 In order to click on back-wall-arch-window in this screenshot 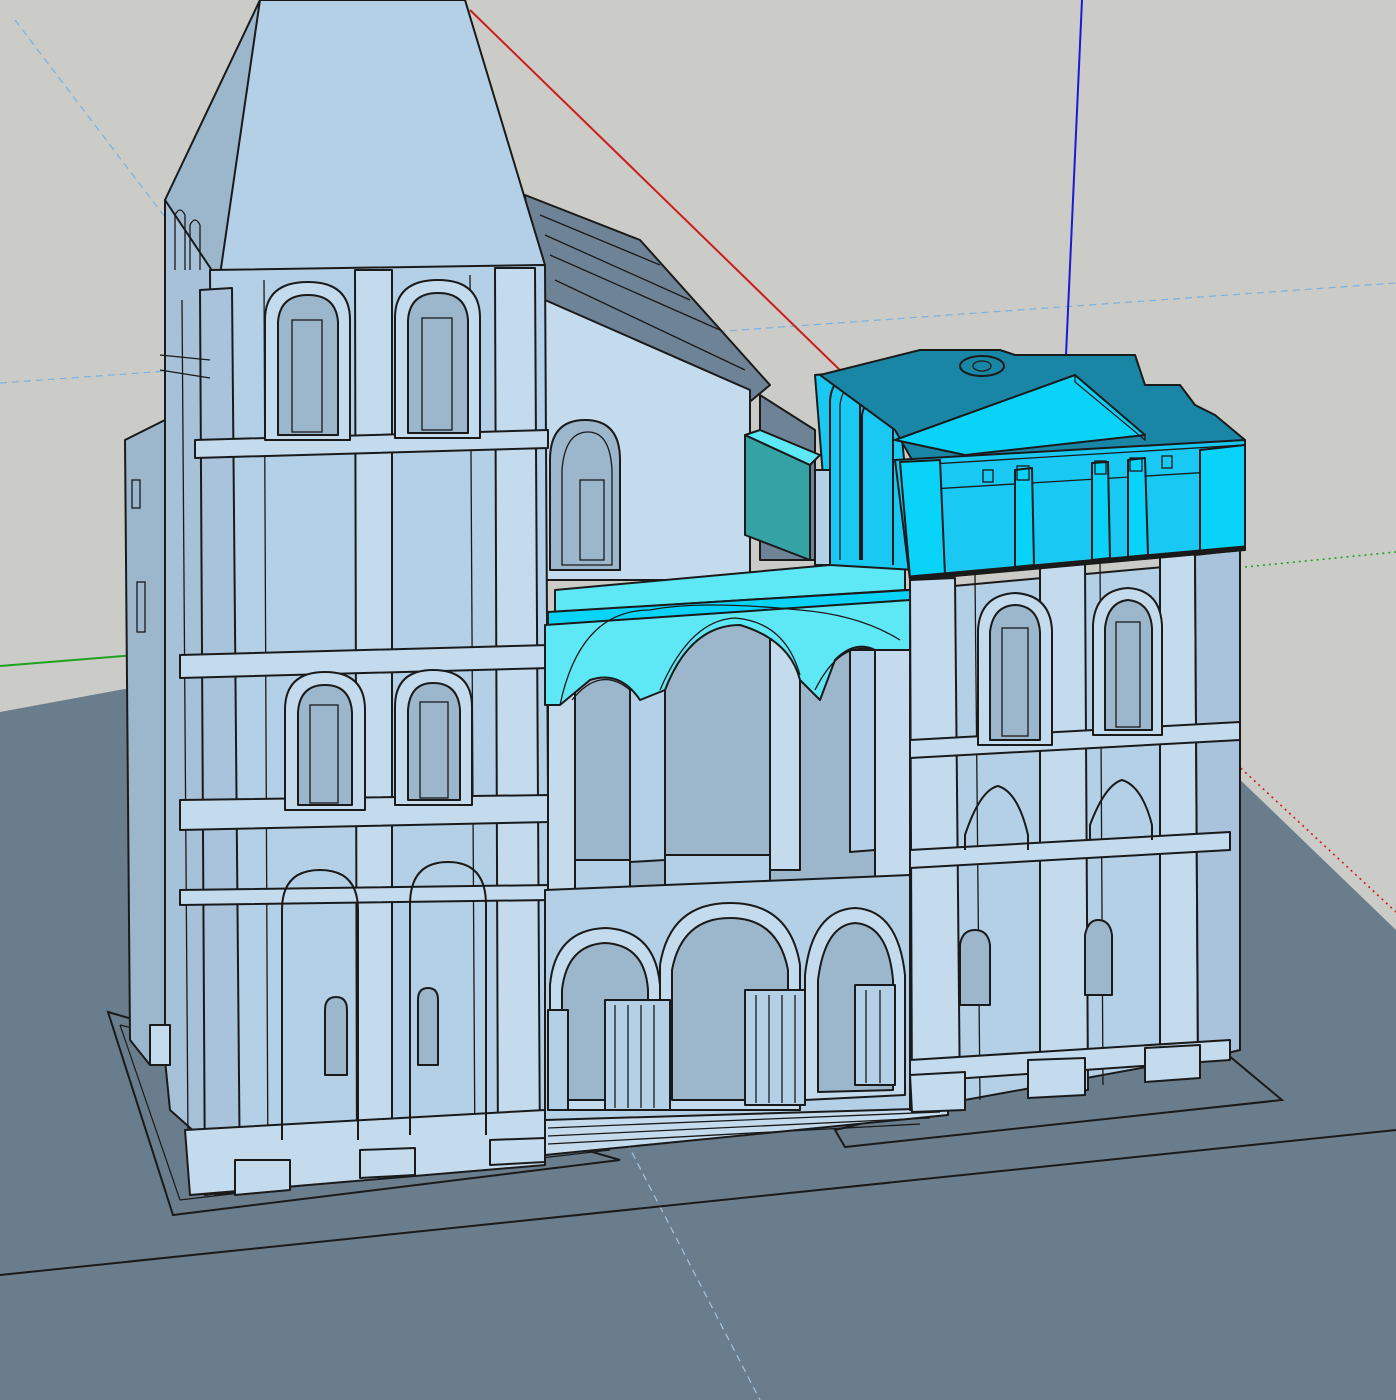, I will do `click(585, 495)`.